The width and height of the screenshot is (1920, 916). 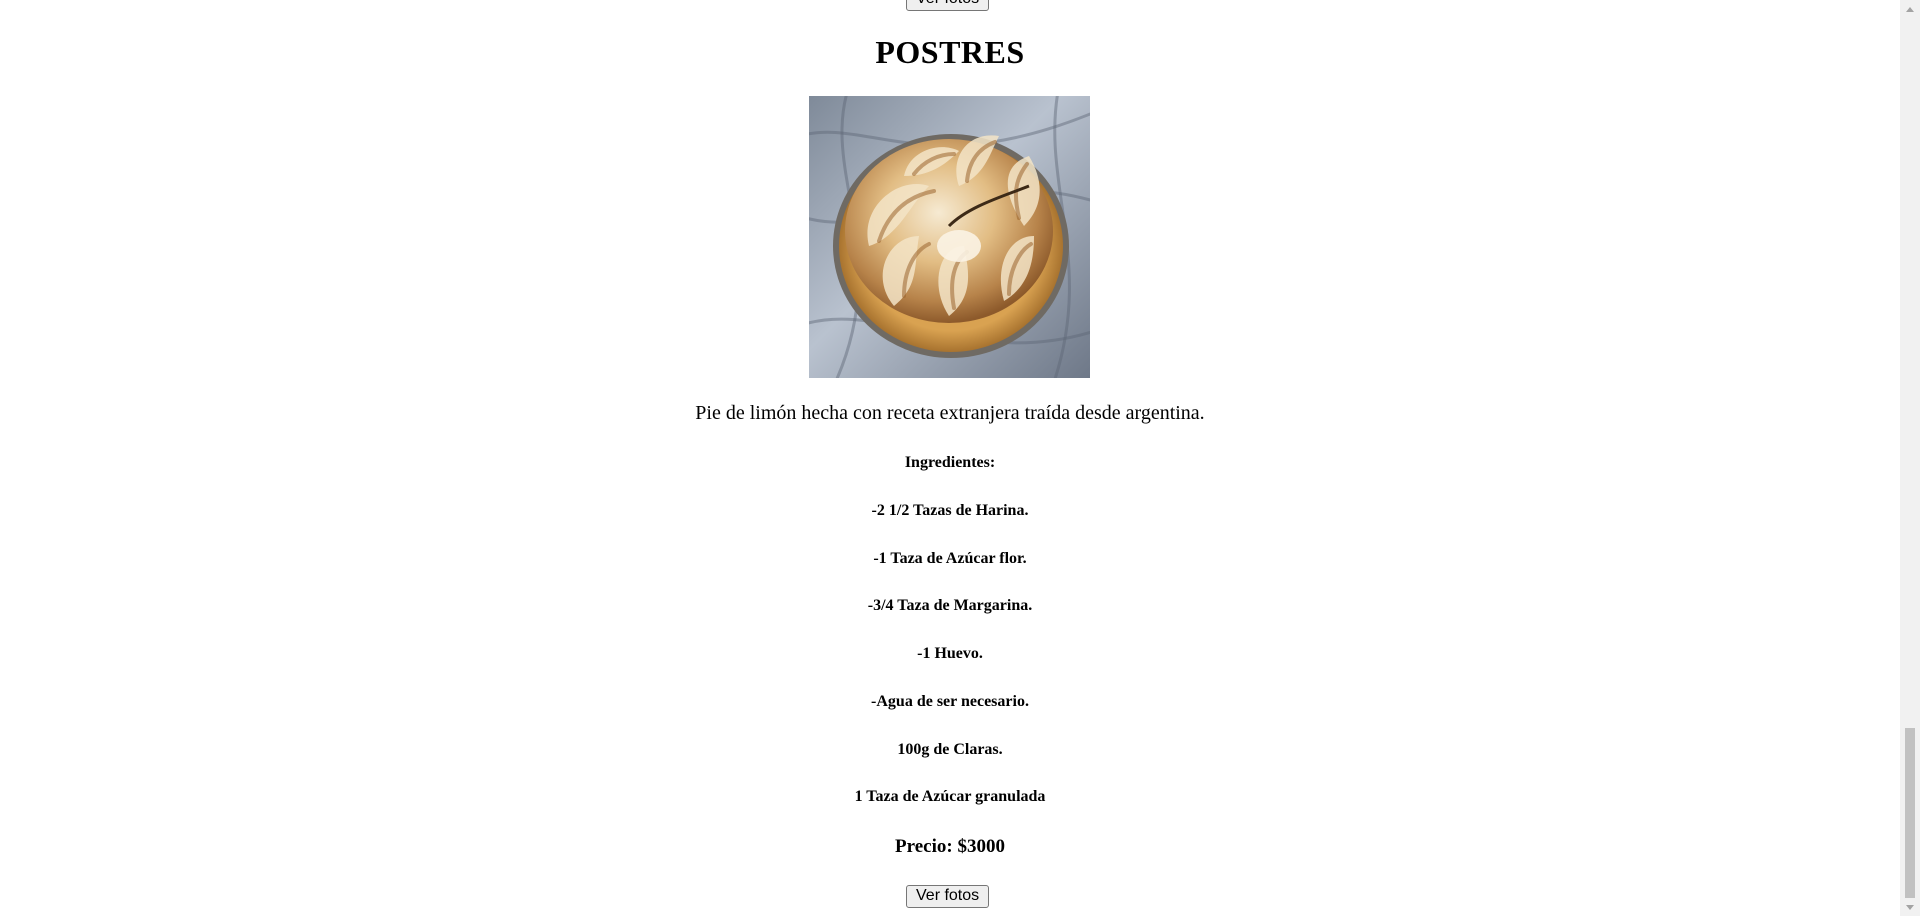 I want to click on ingredient-item: -1 Huevo., so click(x=950, y=653).